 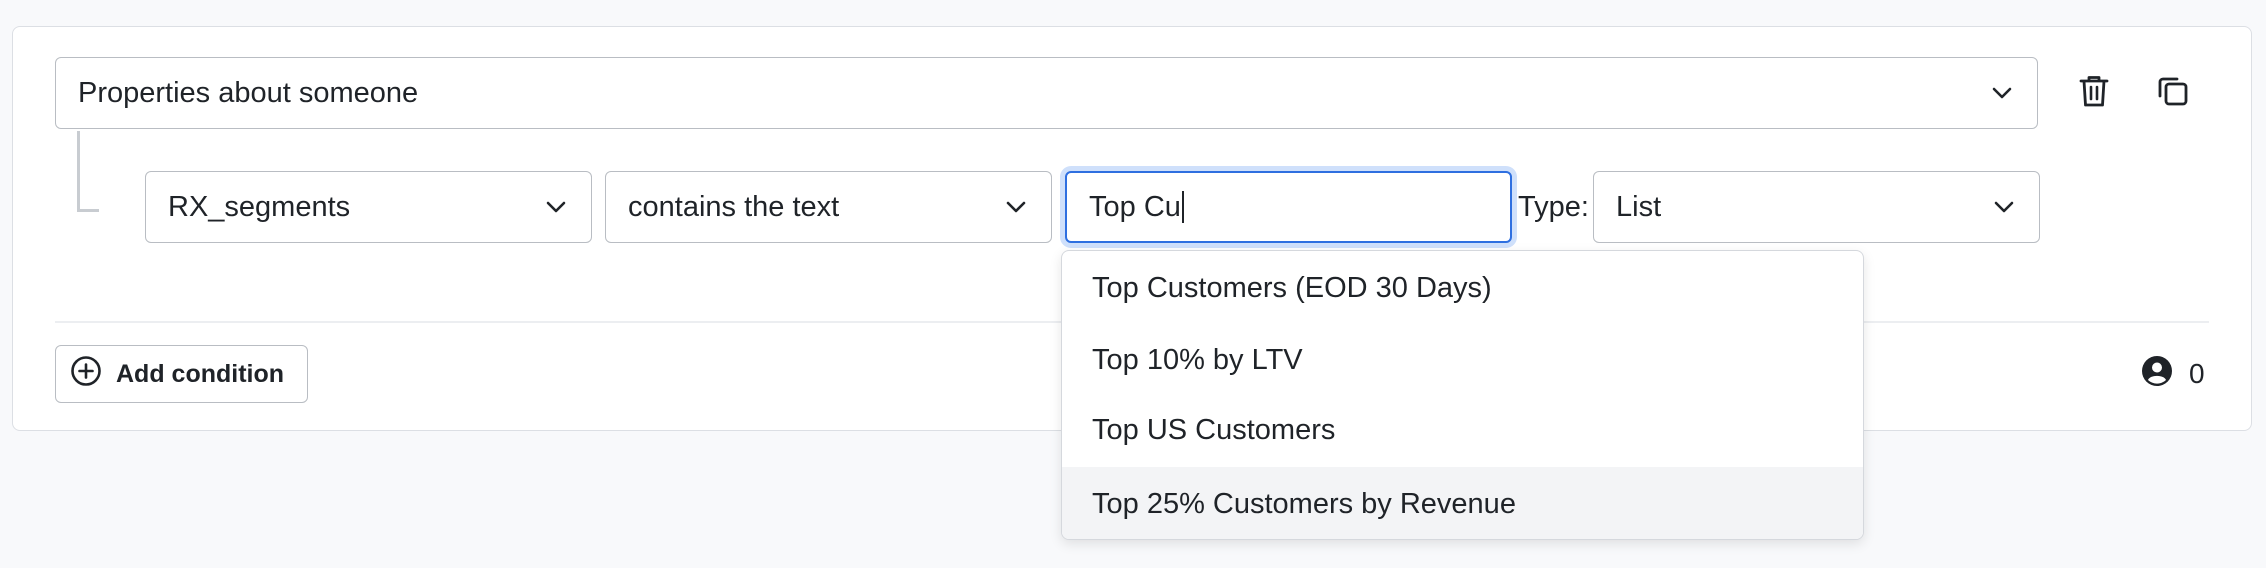 What do you see at coordinates (248, 92) in the screenshot?
I see `property-group-value: Properties about someone` at bounding box center [248, 92].